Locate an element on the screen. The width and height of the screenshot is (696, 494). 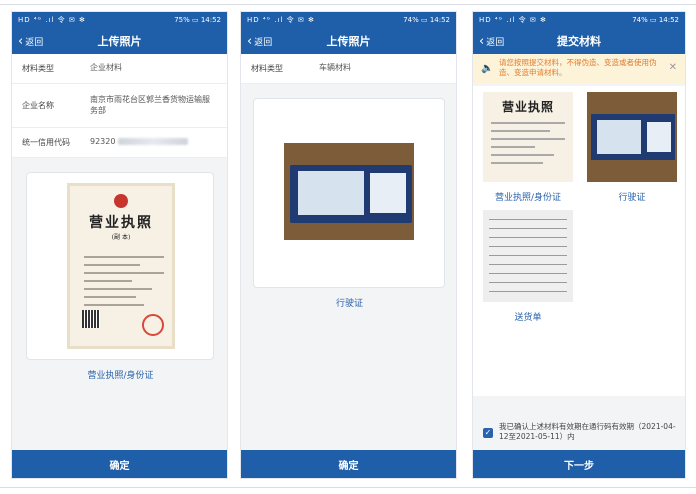
row-company-name: 企业名称 南京市雨花台区郭兰香货物运输服务部 is located at coordinates (119, 106).